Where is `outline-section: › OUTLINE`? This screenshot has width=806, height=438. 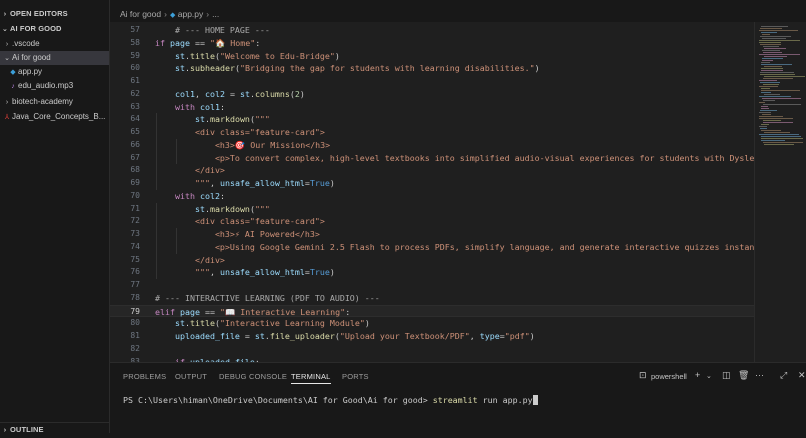 outline-section: › OUTLINE is located at coordinates (55, 429).